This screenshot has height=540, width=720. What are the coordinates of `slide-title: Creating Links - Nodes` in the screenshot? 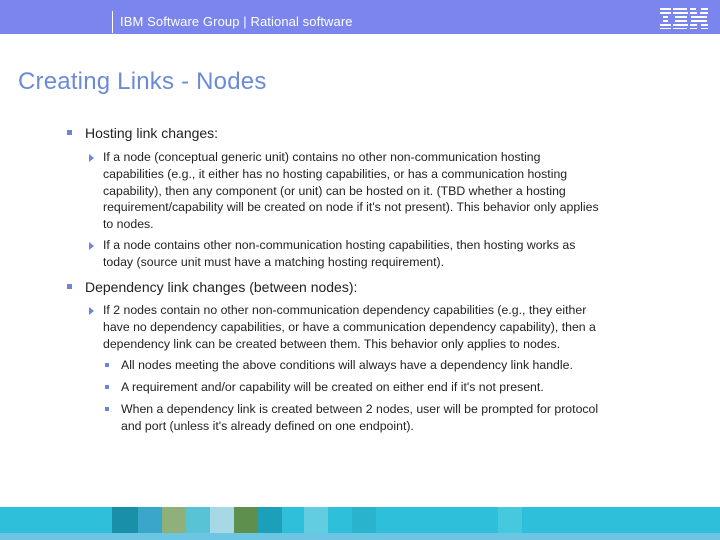 It's located at (142, 81).